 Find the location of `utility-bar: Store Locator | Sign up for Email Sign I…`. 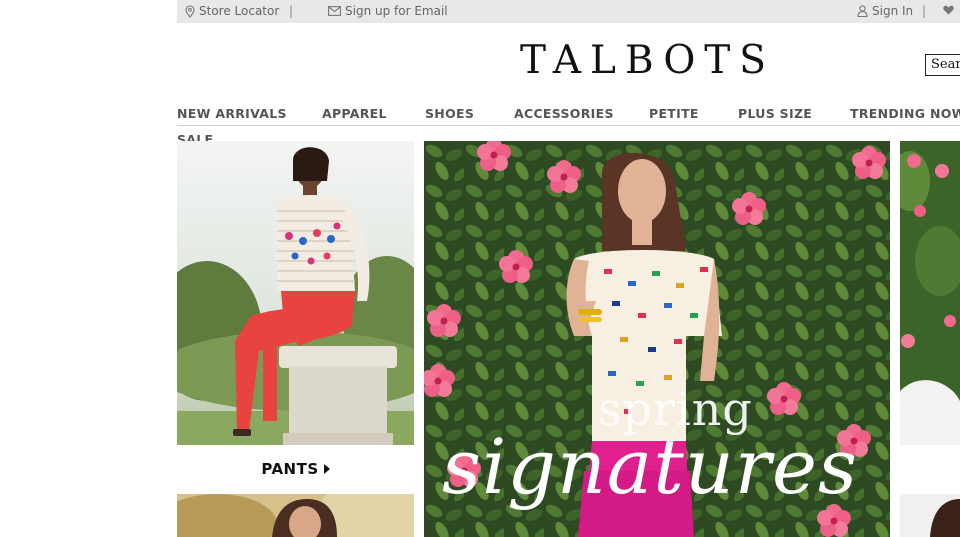

utility-bar: Store Locator | Sign up for Email Sign I… is located at coordinates (568, 11).